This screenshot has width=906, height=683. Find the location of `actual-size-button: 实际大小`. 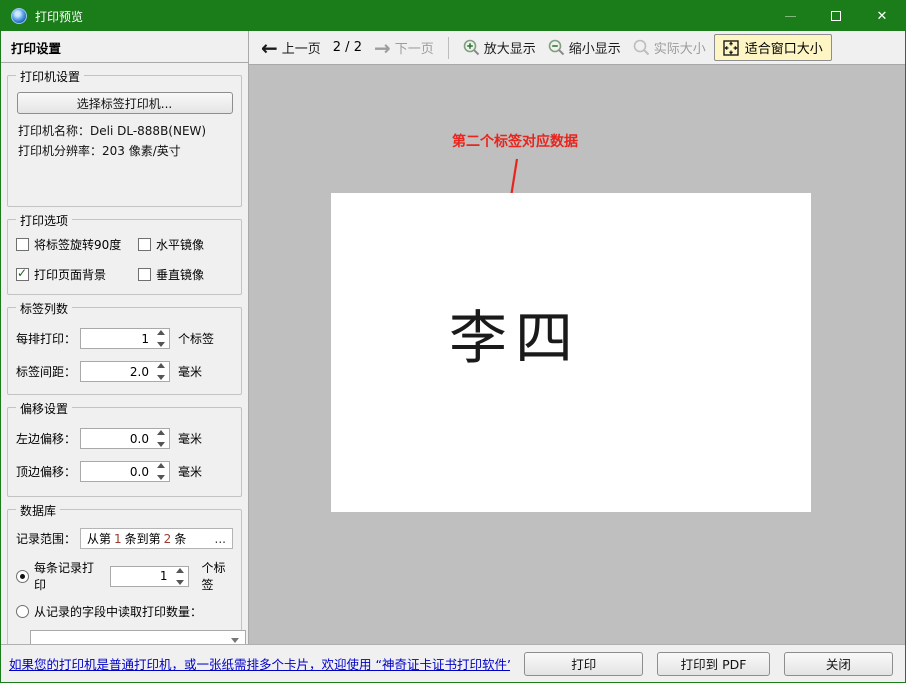

actual-size-button: 实际大小 is located at coordinates (669, 47).